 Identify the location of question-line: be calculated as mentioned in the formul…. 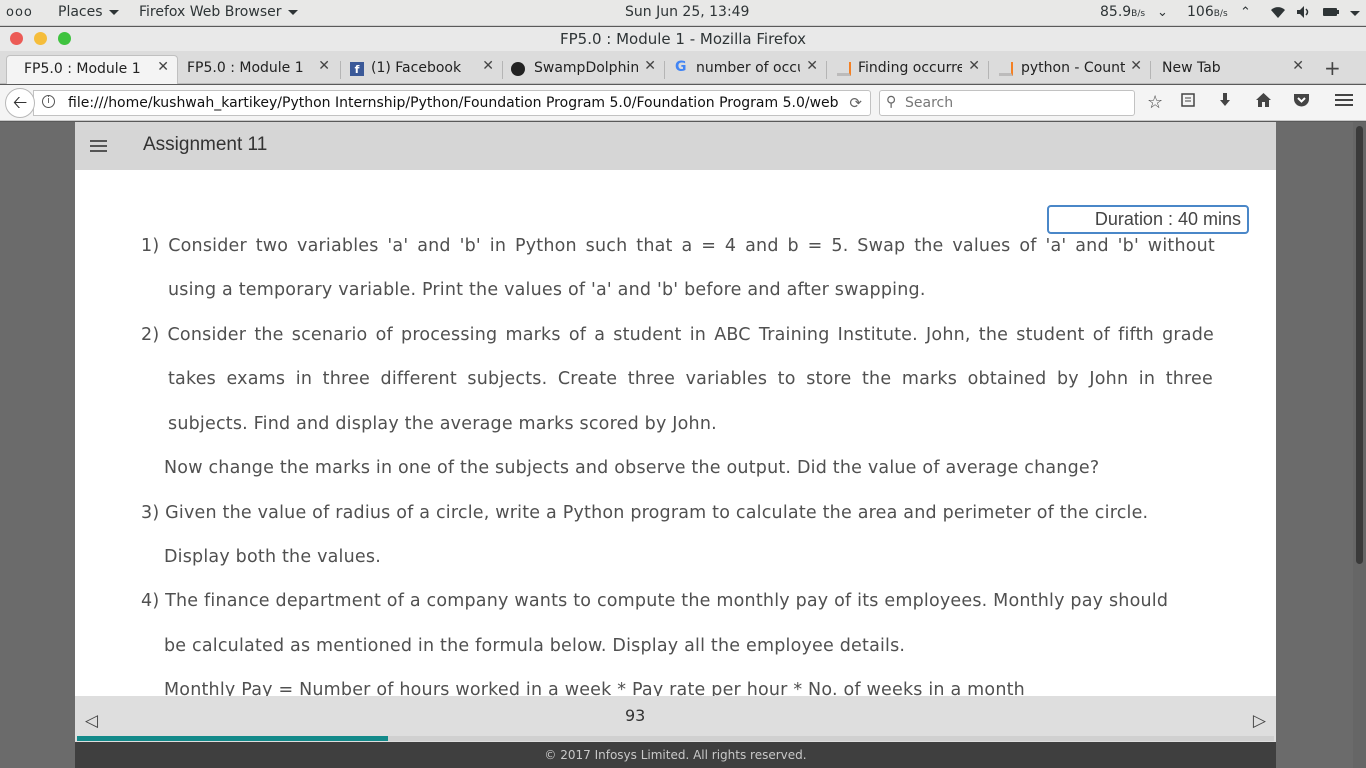
(535, 646).